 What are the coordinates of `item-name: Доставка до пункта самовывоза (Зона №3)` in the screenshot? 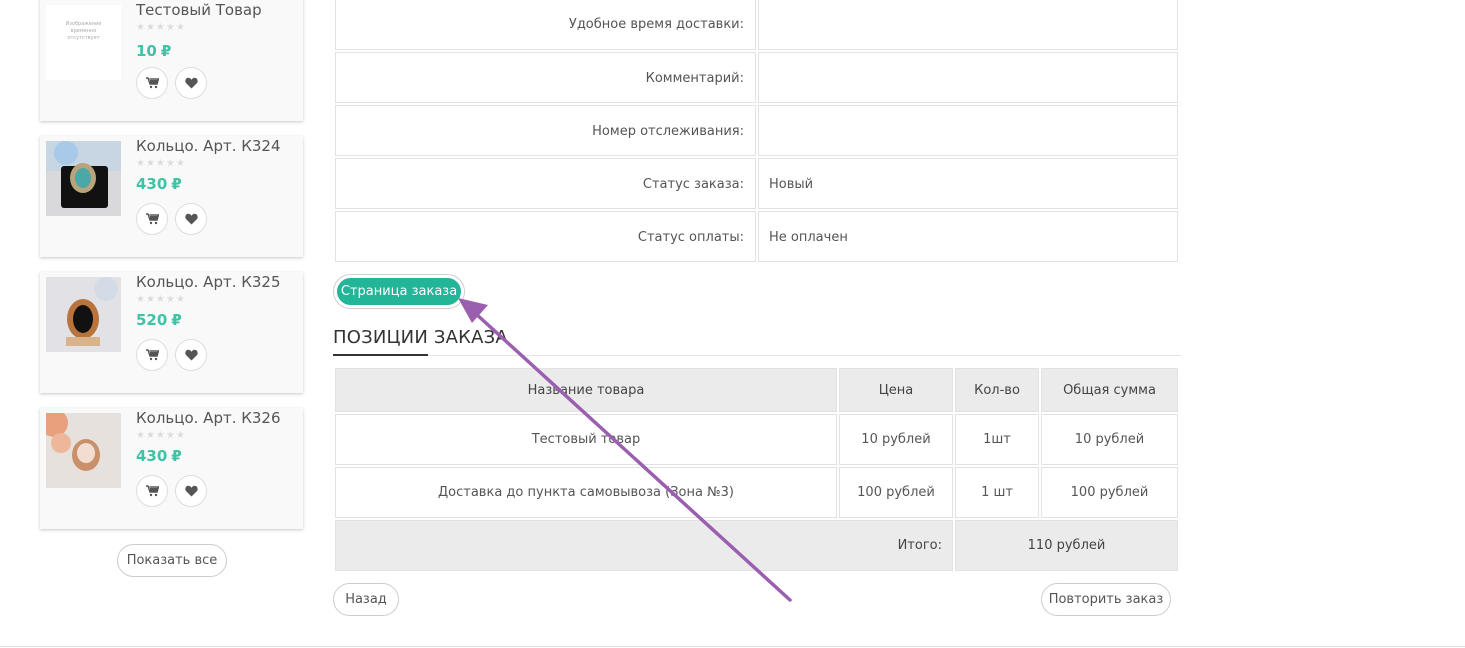 It's located at (586, 492).